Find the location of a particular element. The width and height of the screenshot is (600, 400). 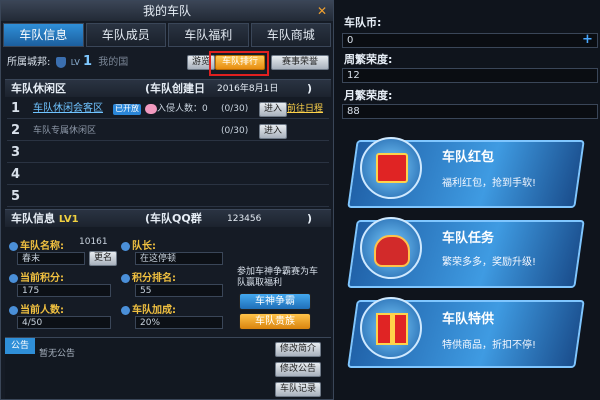

lounge-row: 3 is located at coordinates (168, 153).